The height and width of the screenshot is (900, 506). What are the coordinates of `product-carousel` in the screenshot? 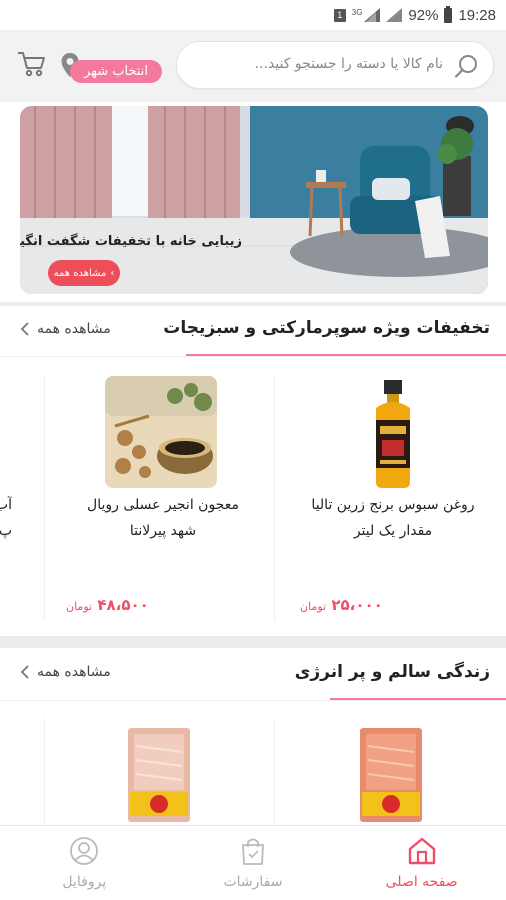 It's located at (253, 769).